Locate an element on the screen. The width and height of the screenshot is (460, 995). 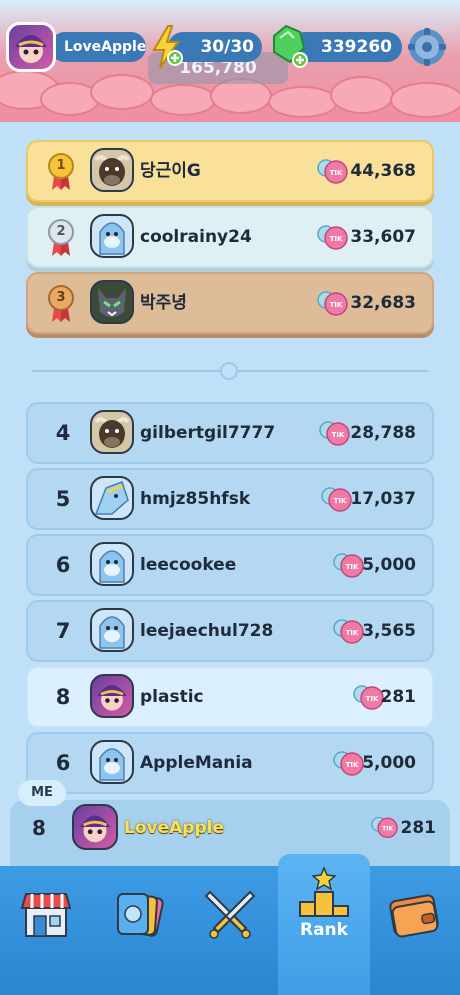
nav-cards is located at coordinates (138, 930).